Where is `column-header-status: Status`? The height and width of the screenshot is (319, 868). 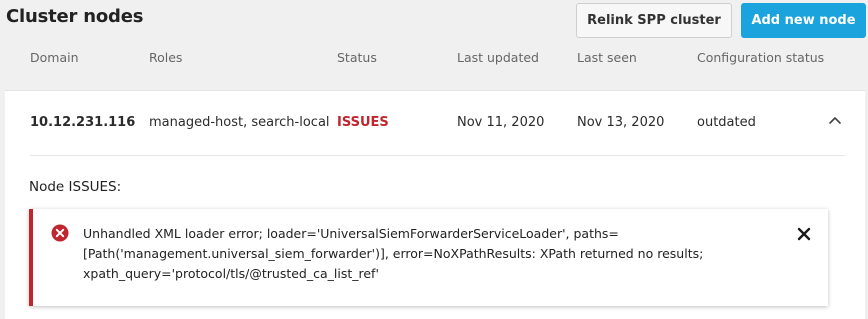
column-header-status: Status is located at coordinates (357, 57).